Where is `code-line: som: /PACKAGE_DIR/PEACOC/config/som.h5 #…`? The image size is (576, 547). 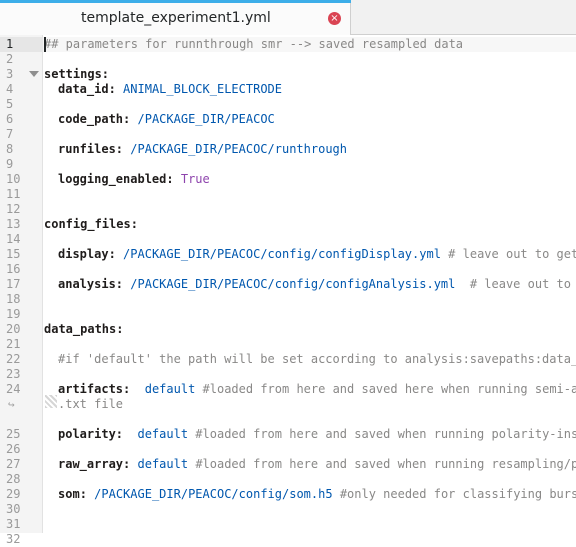
code-line: som: /PACKAGE_DIR/PEACOC/config/som.h5 #… is located at coordinates (317, 494).